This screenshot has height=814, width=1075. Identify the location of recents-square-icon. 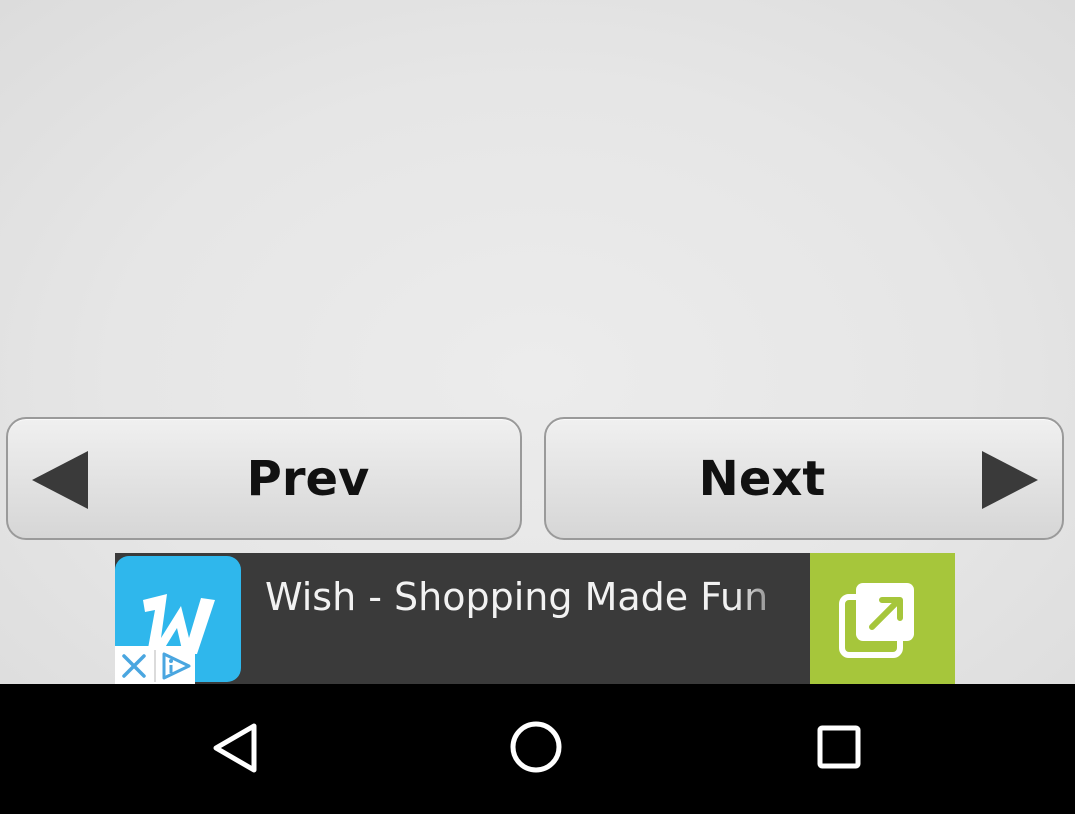
(839, 747).